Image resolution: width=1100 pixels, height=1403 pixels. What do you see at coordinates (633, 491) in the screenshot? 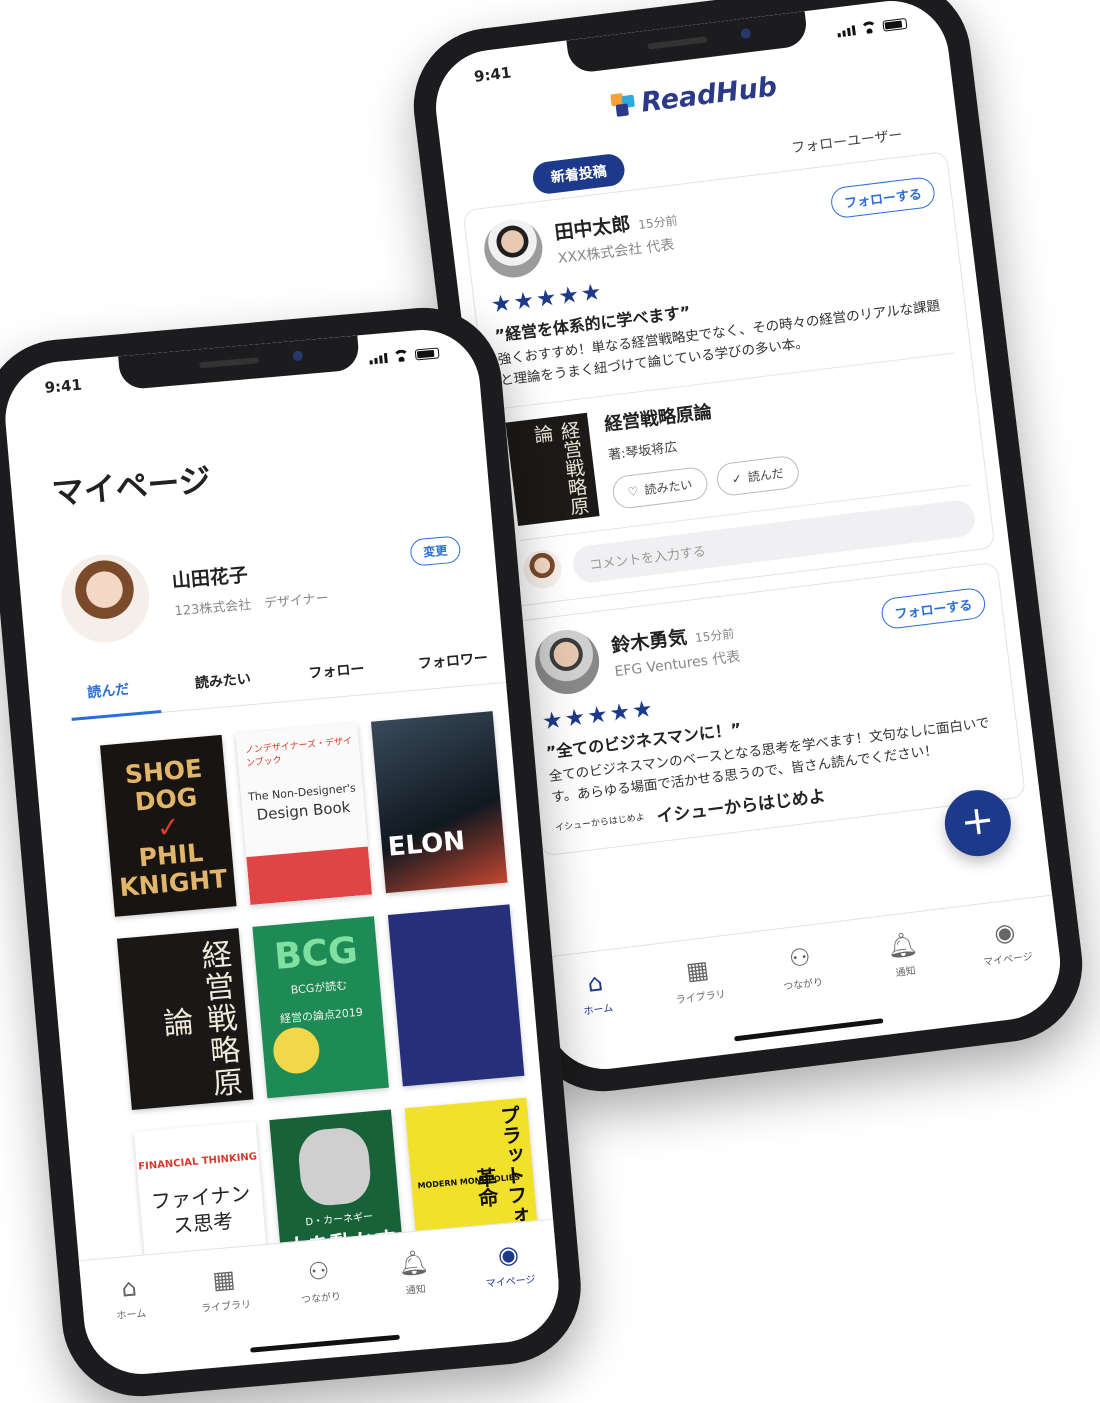
I see `heart-icon: ♡` at bounding box center [633, 491].